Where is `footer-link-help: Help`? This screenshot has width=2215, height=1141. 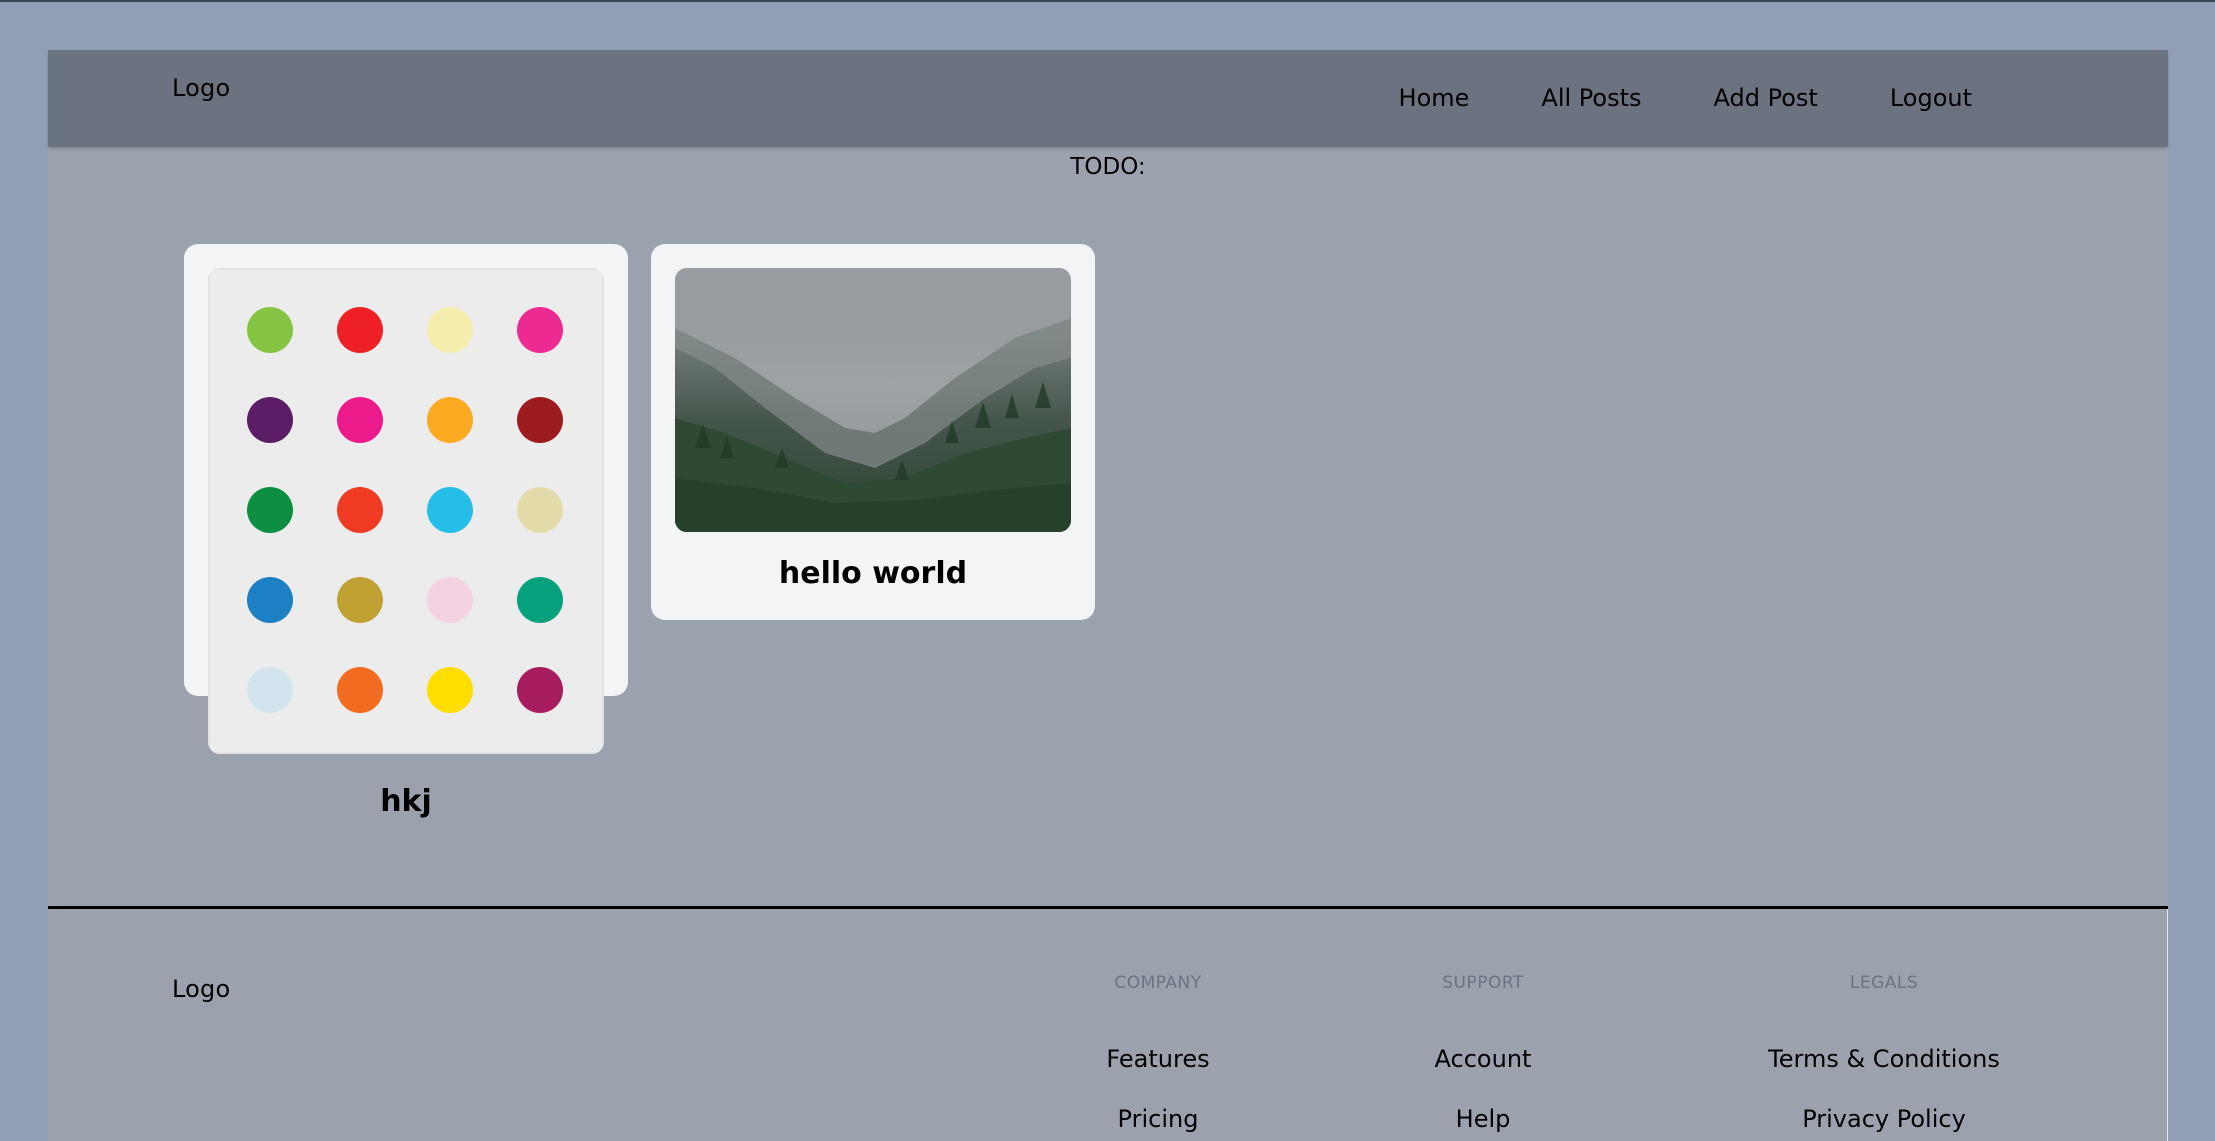
footer-link-help: Help is located at coordinates (1483, 1119).